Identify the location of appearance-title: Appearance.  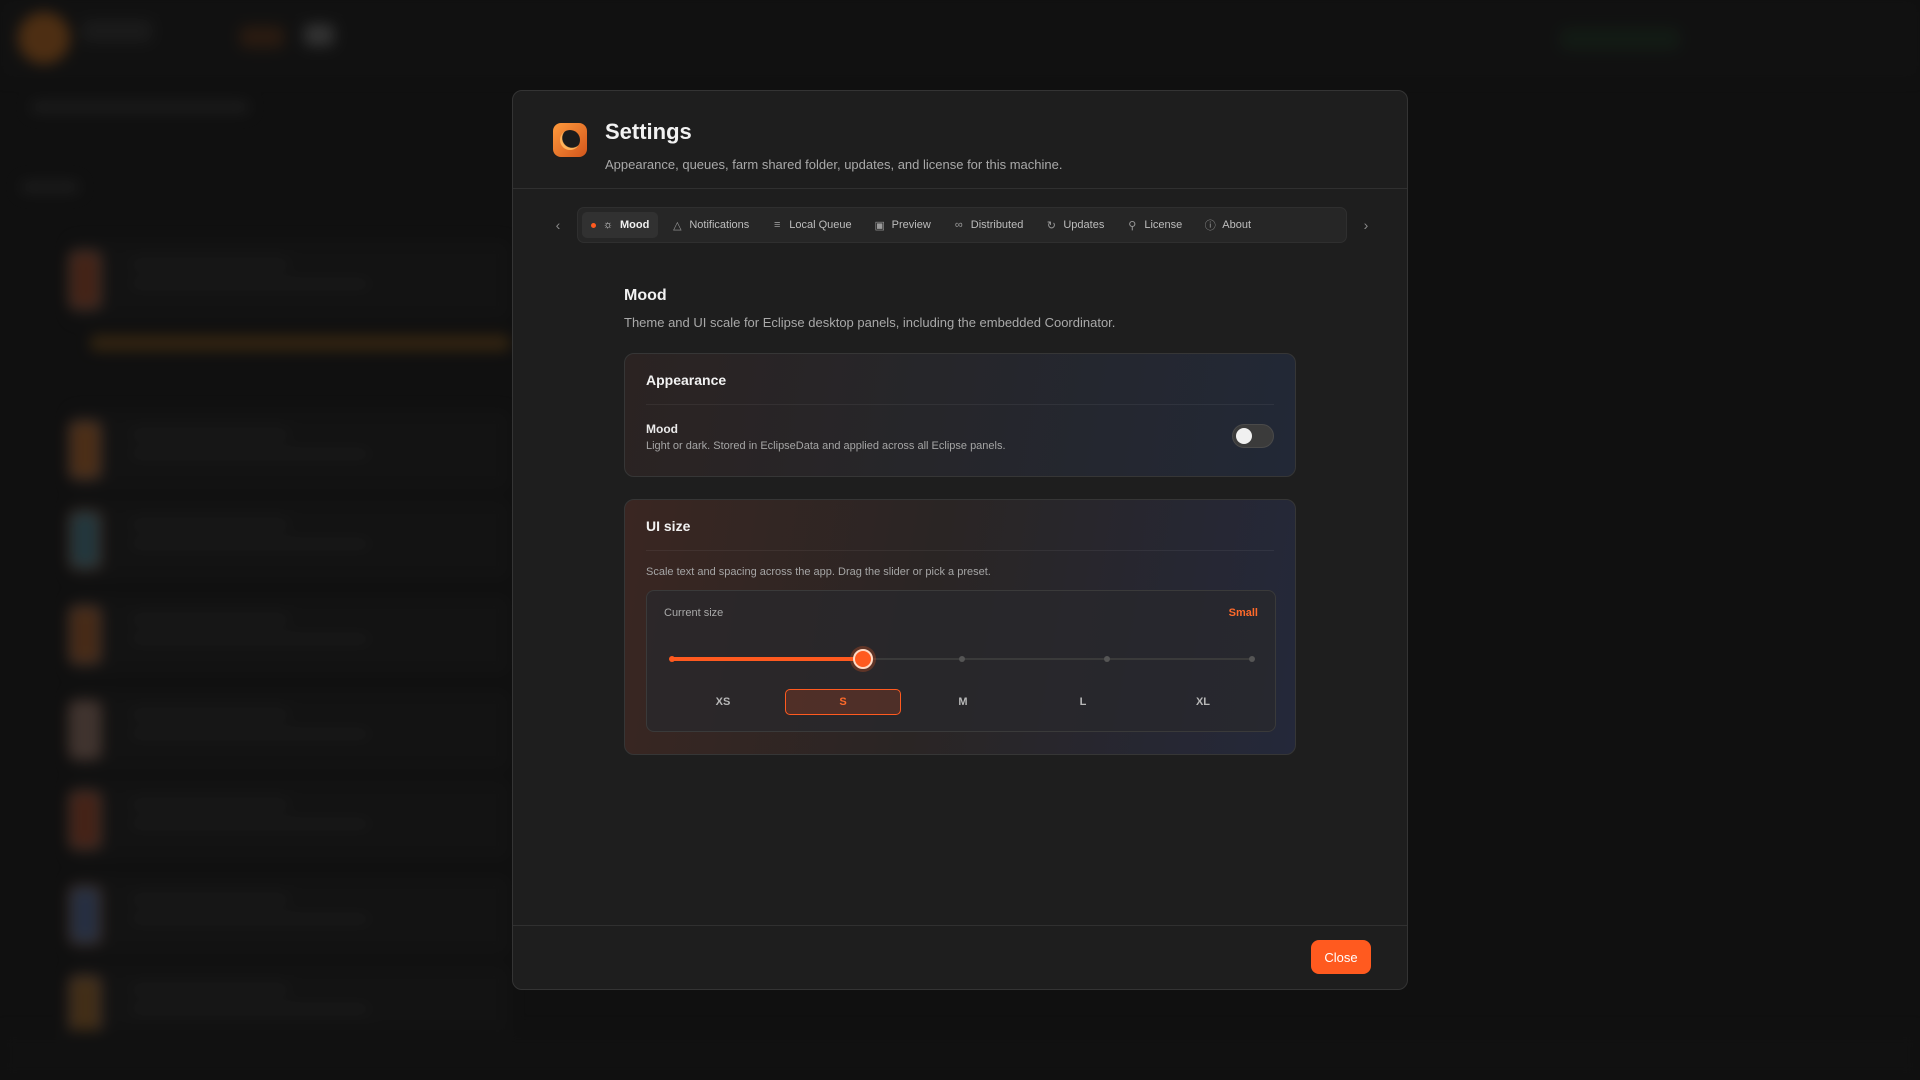
(686, 380).